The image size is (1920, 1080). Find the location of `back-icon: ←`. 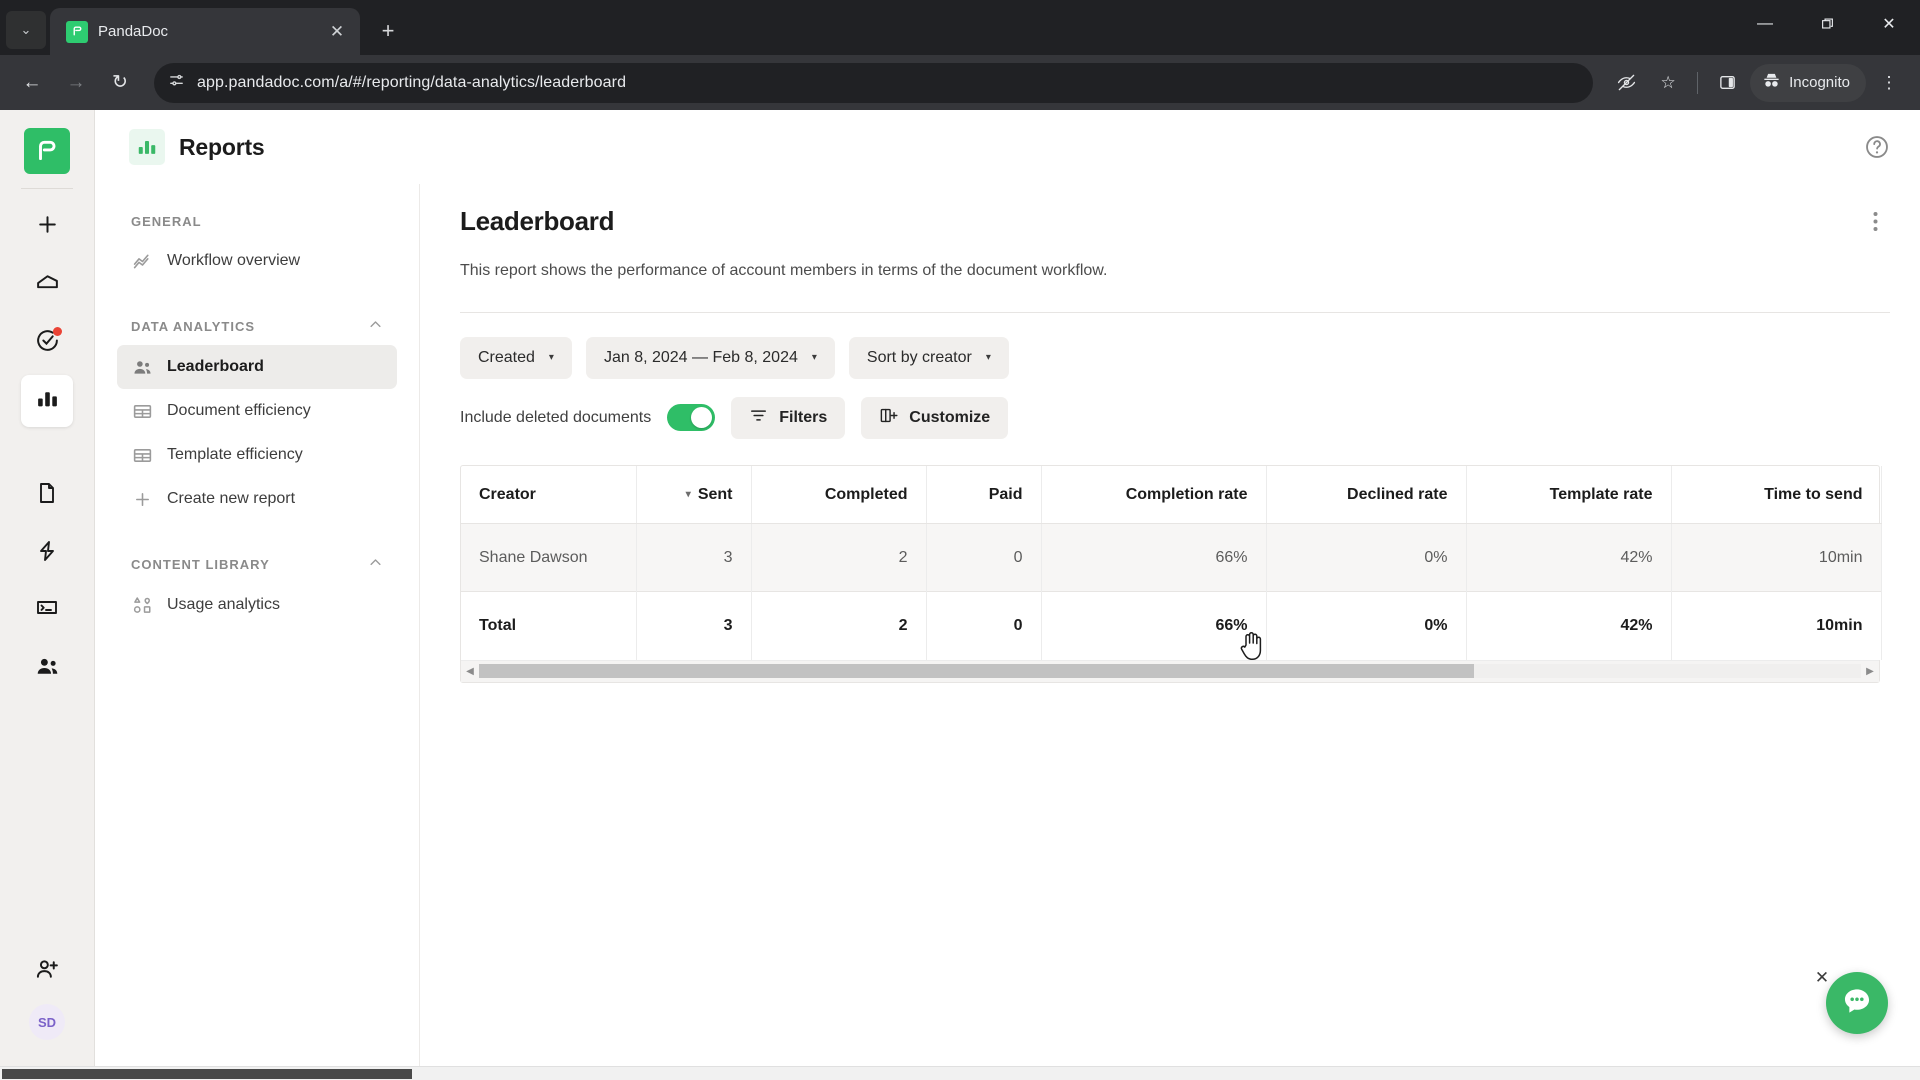

back-icon: ← is located at coordinates (32, 83).